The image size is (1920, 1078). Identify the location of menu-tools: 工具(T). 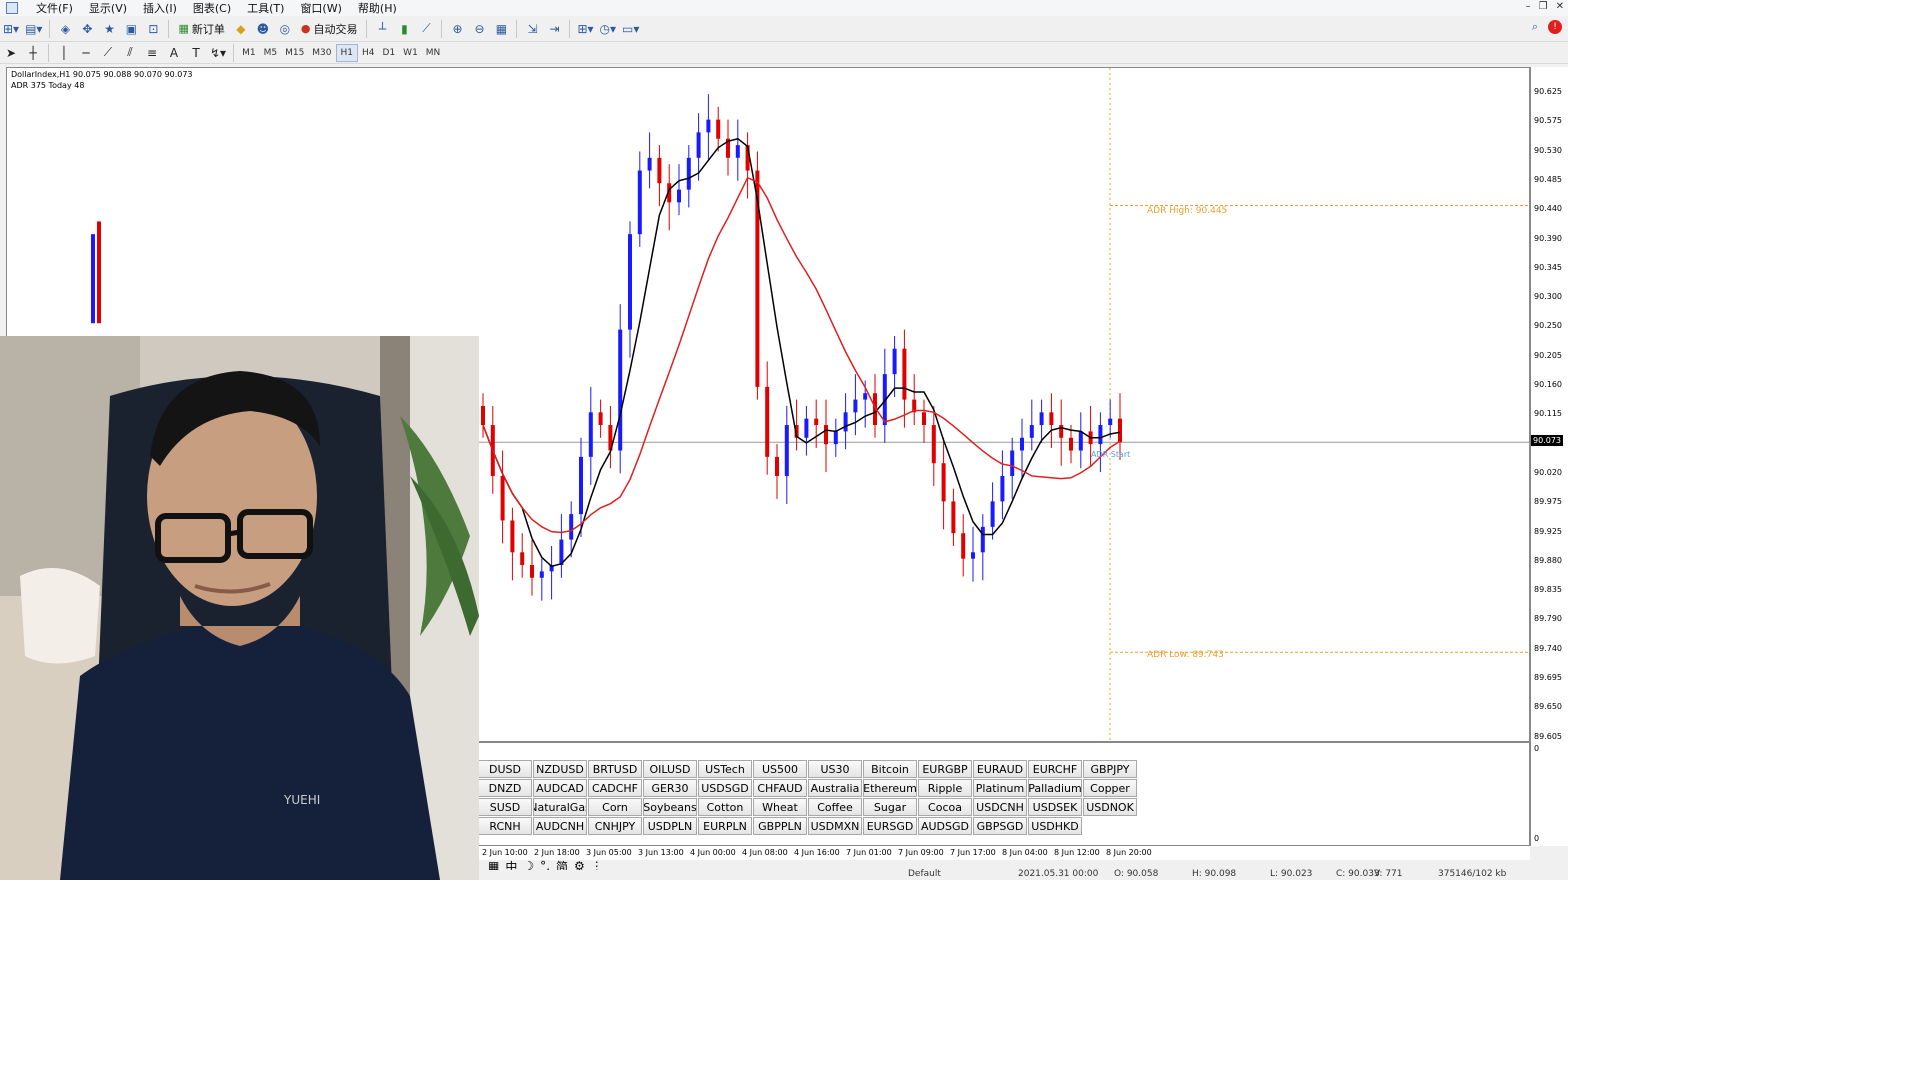
(265, 8).